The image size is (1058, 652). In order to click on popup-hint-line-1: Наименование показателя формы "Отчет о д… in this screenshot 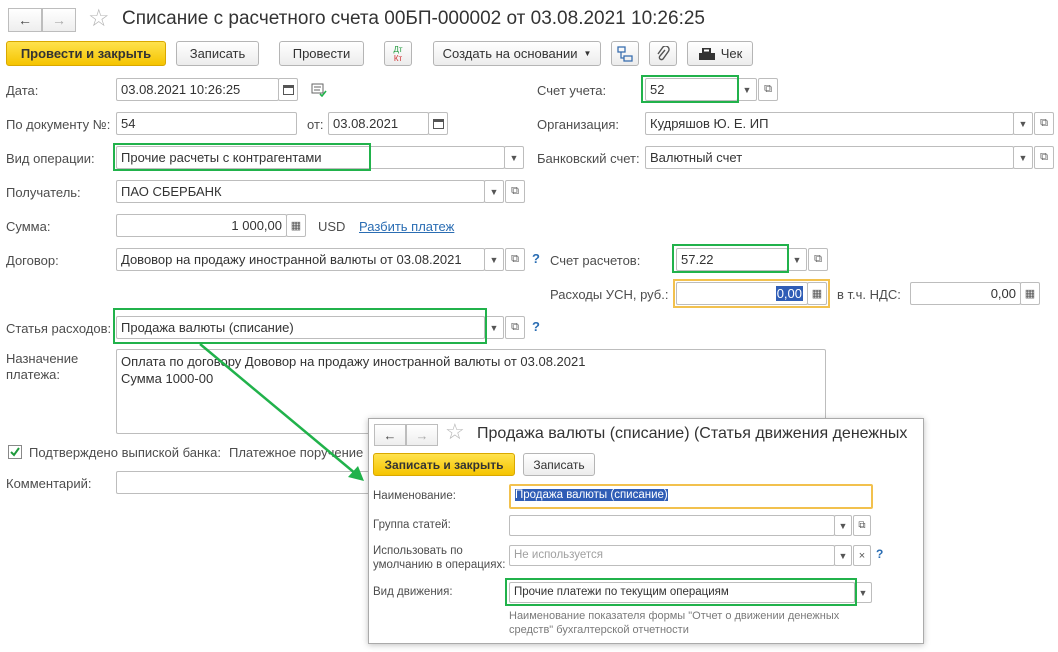, I will do `click(674, 616)`.